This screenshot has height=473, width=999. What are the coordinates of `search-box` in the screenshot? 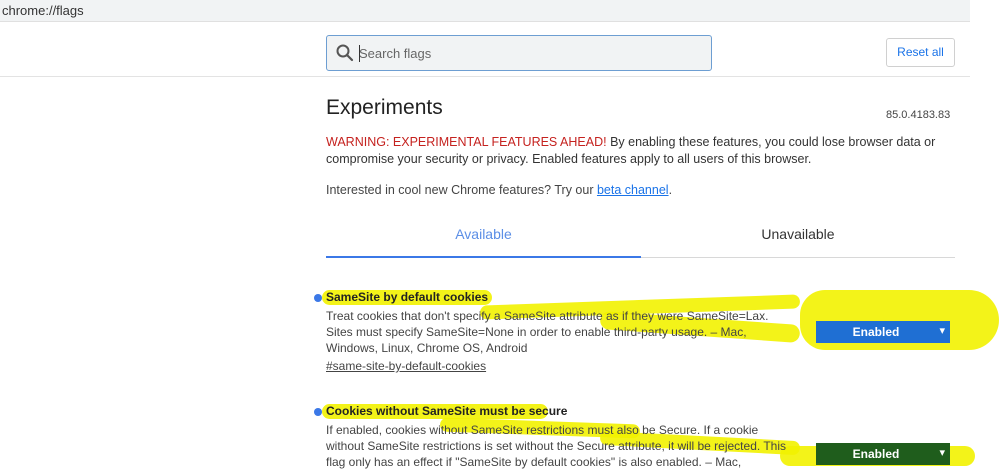 It's located at (519, 53).